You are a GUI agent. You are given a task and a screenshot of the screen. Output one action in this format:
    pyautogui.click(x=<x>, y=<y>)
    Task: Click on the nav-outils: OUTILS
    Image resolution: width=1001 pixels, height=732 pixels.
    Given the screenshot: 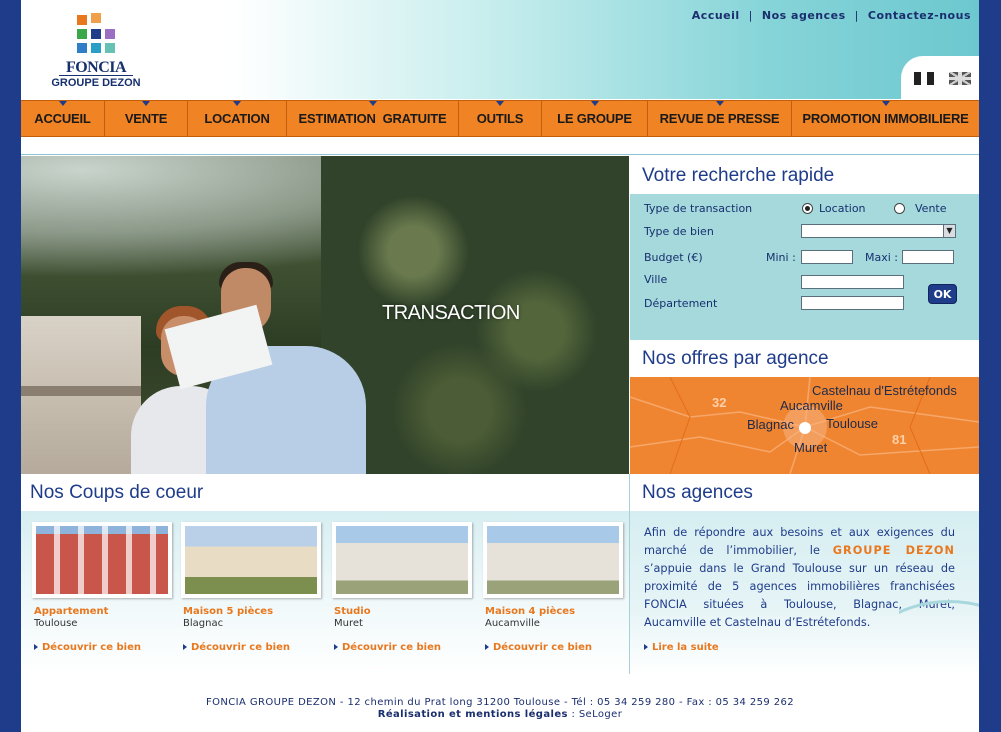 What is the action you would take?
    pyautogui.click(x=500, y=118)
    